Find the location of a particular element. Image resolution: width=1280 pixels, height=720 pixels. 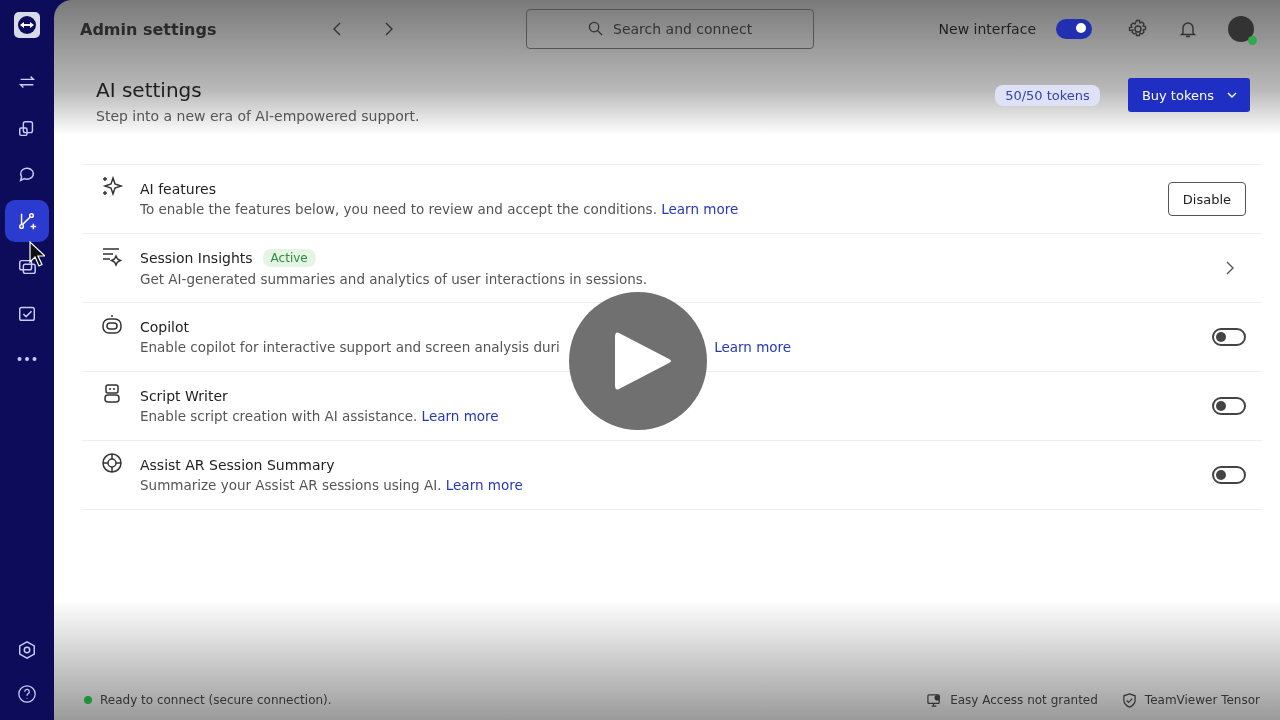

buy-tokens-button: Buy tokens is located at coordinates (1188, 95).